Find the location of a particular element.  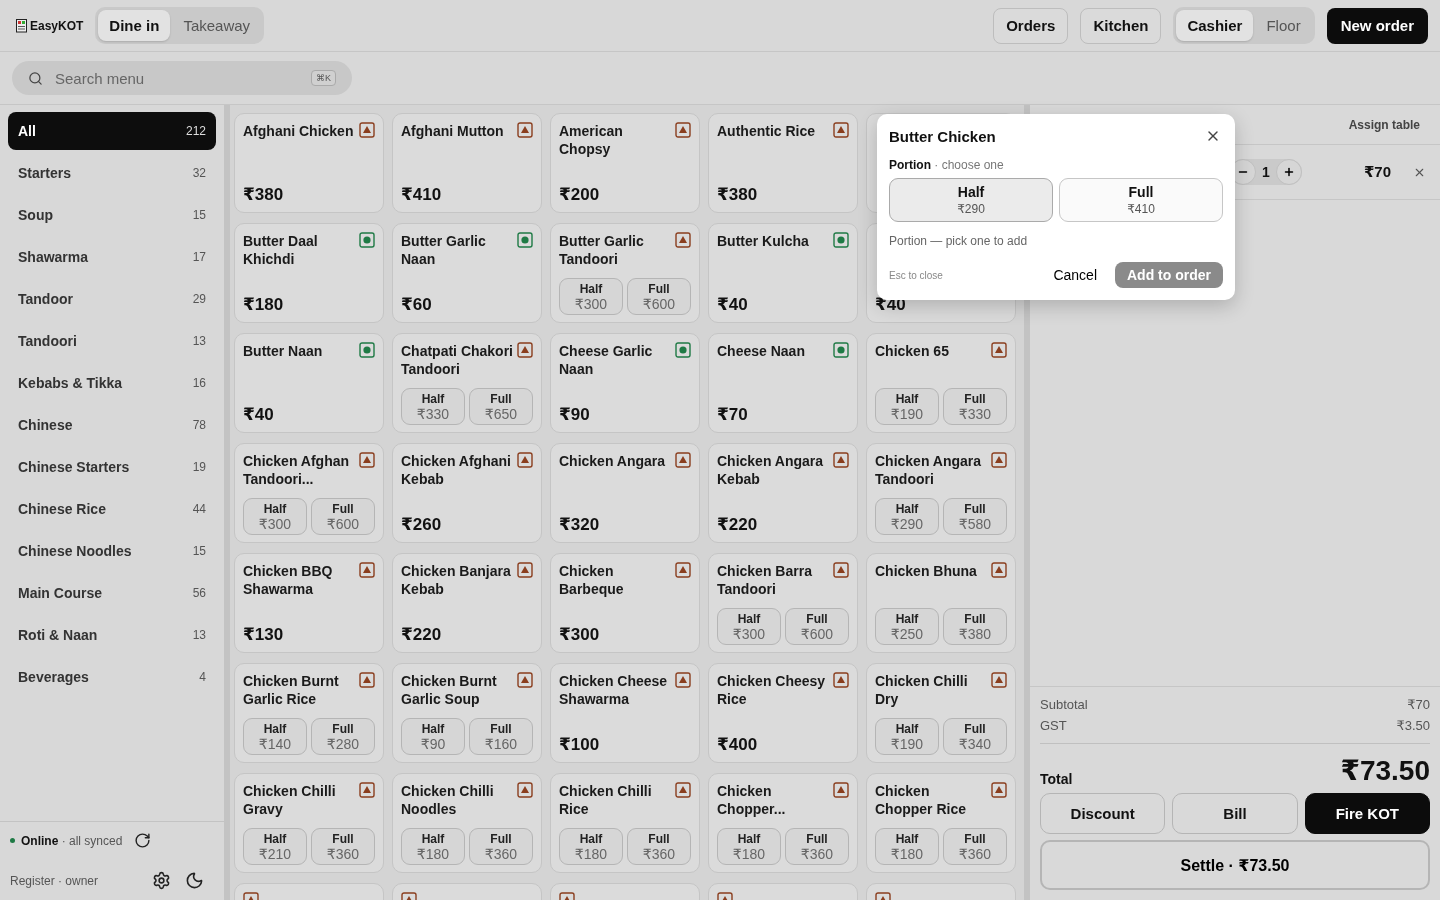

category-item: Shawarma 17 is located at coordinates (112, 257).